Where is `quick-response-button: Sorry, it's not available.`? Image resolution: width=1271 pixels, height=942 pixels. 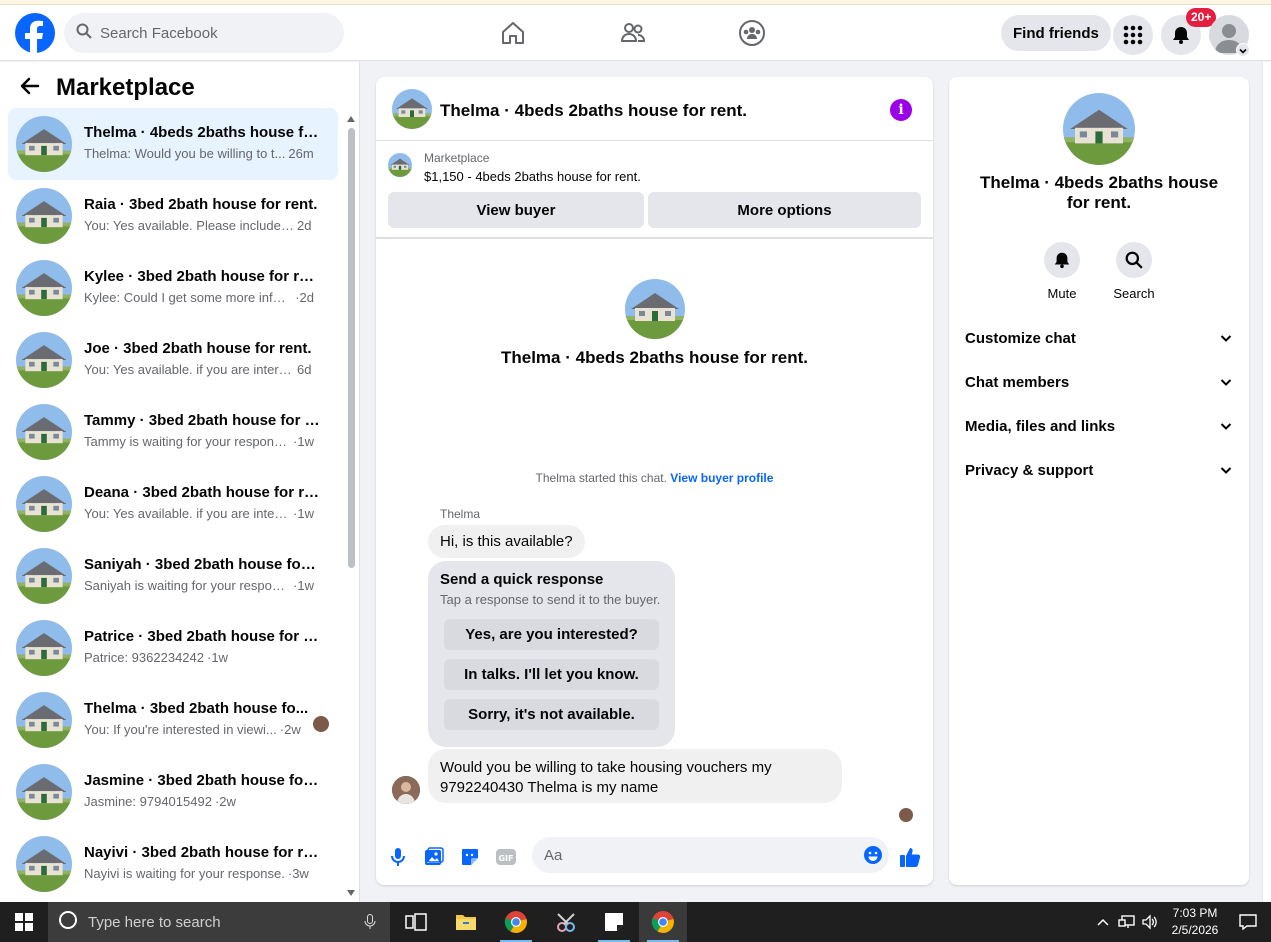
quick-response-button: Sorry, it's not available. is located at coordinates (551, 714).